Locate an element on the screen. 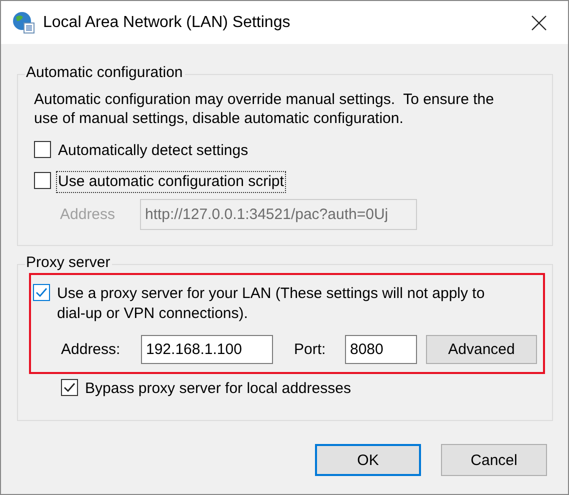  address-field: 192.168.1.100 is located at coordinates (207, 349).